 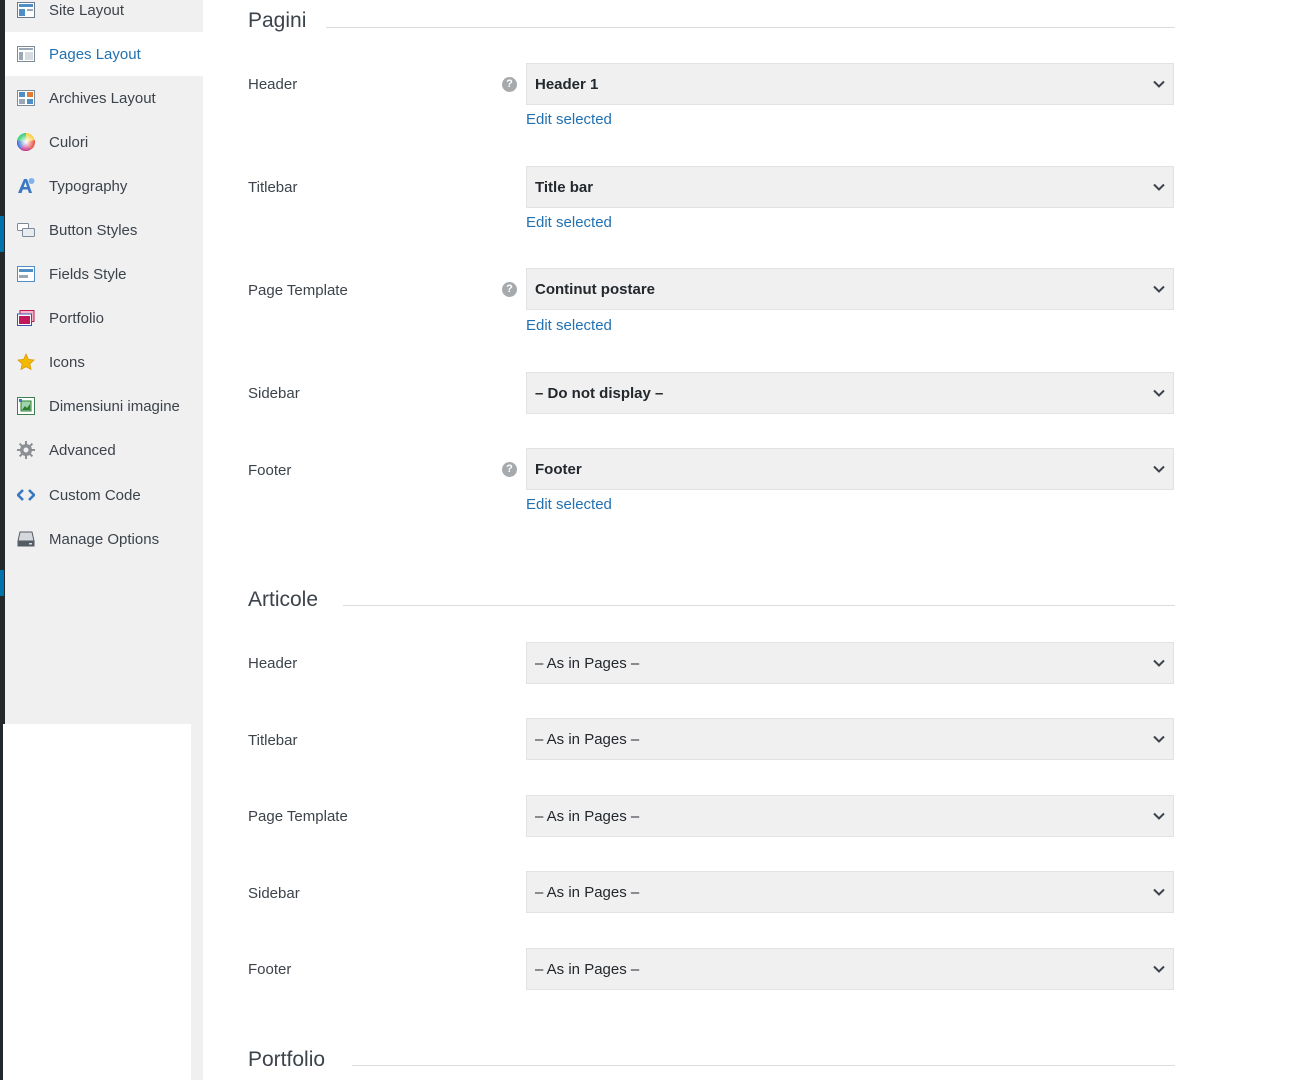 I want to click on sidebar-item-archives-layout: Archives Layout, so click(x=104, y=98).